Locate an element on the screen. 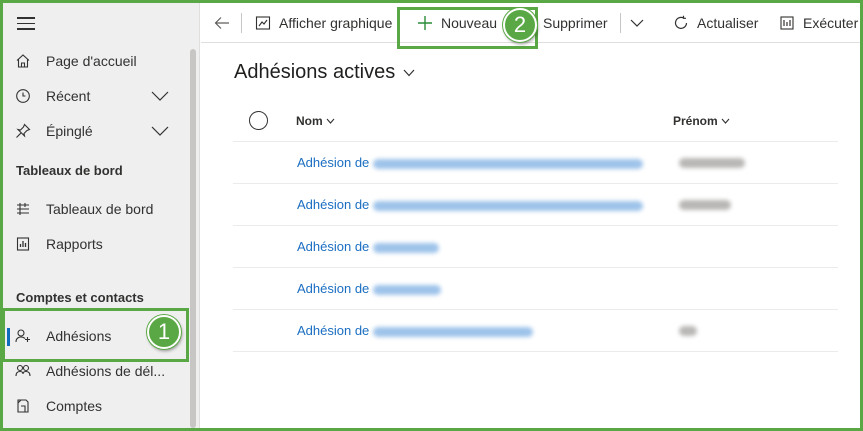  arrow-left-icon is located at coordinates (221, 23).